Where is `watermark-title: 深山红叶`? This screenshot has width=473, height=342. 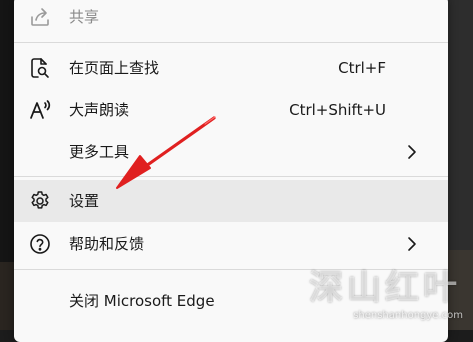 watermark-title: 深山红叶 is located at coordinates (385, 288).